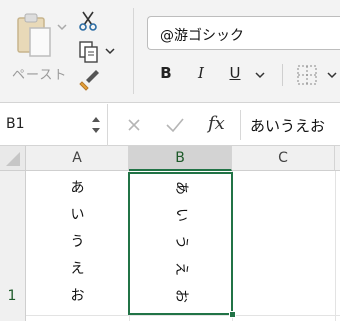 The width and height of the screenshot is (340, 321). Describe the element at coordinates (307, 75) in the screenshot. I see `borders-icon` at that location.